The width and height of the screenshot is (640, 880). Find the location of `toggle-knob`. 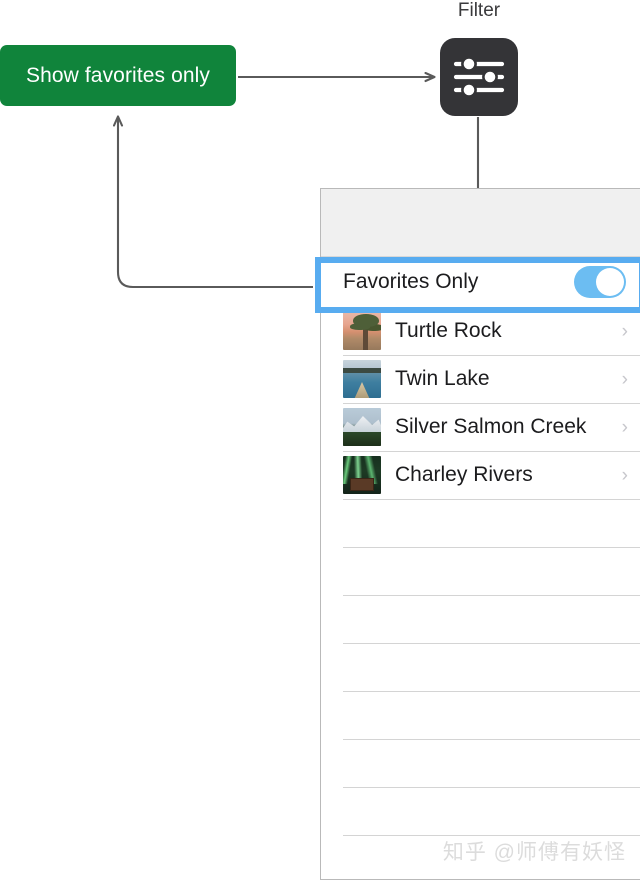

toggle-knob is located at coordinates (610, 282).